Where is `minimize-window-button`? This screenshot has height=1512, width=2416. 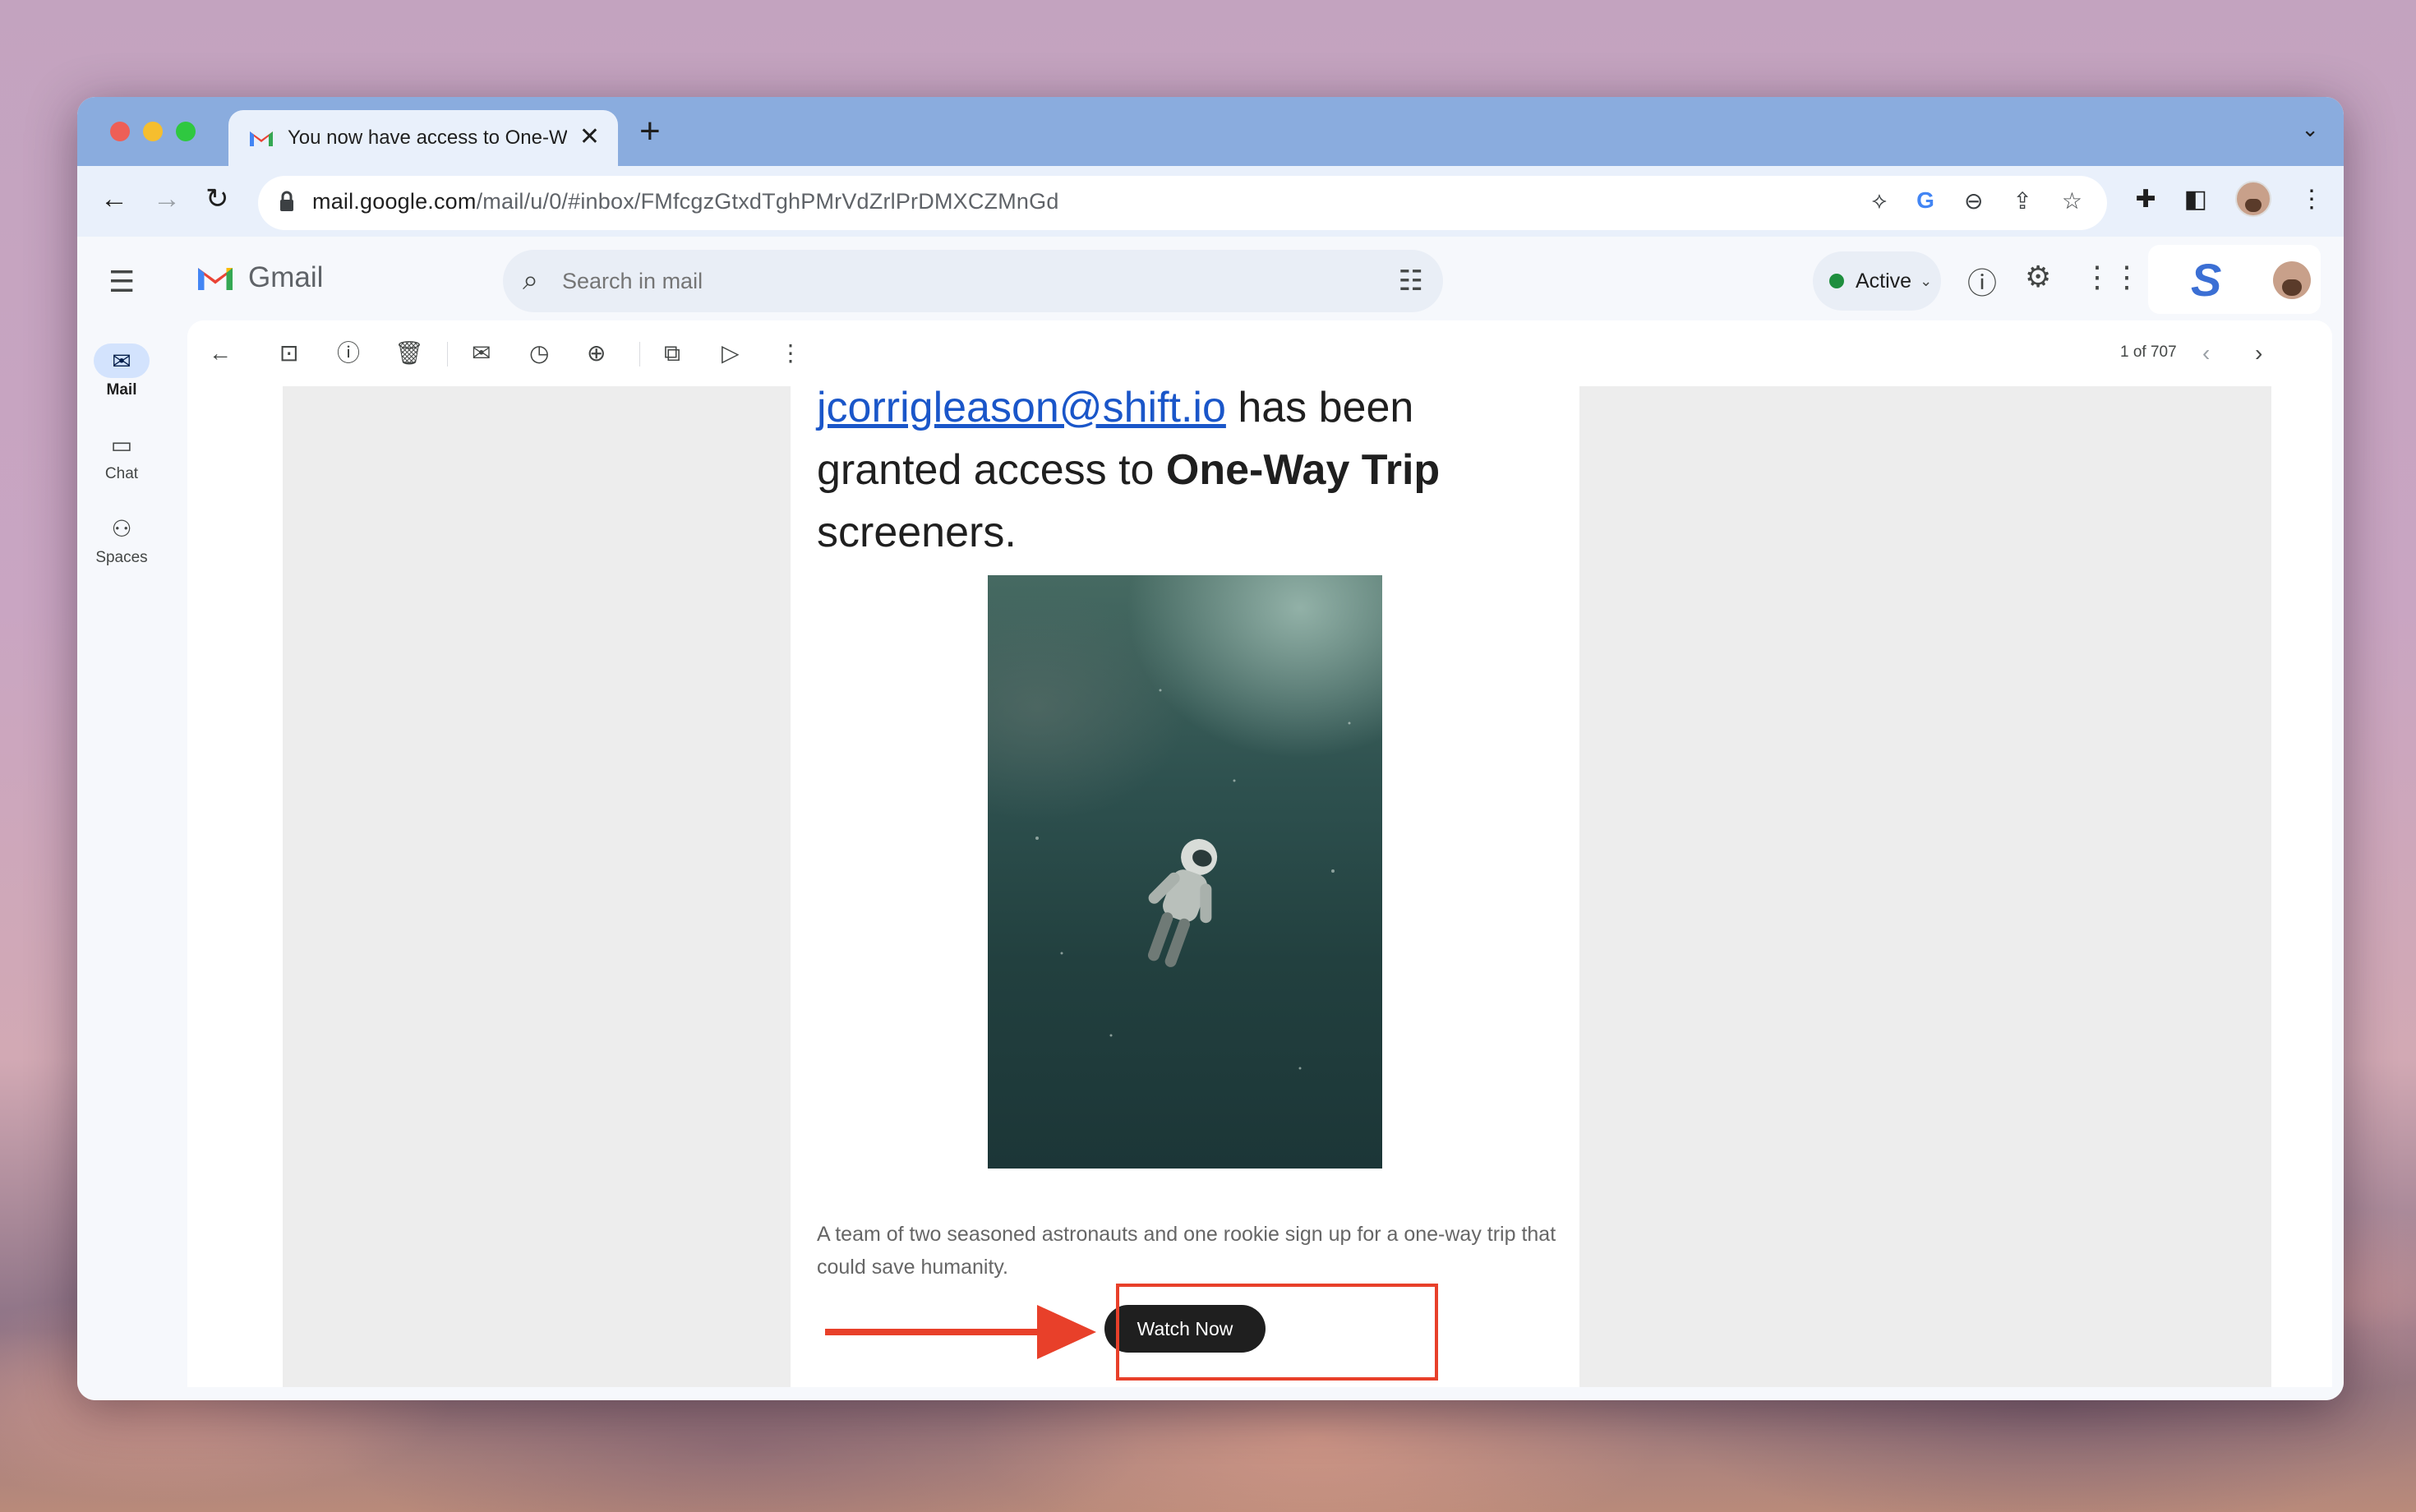
minimize-window-button is located at coordinates (153, 132).